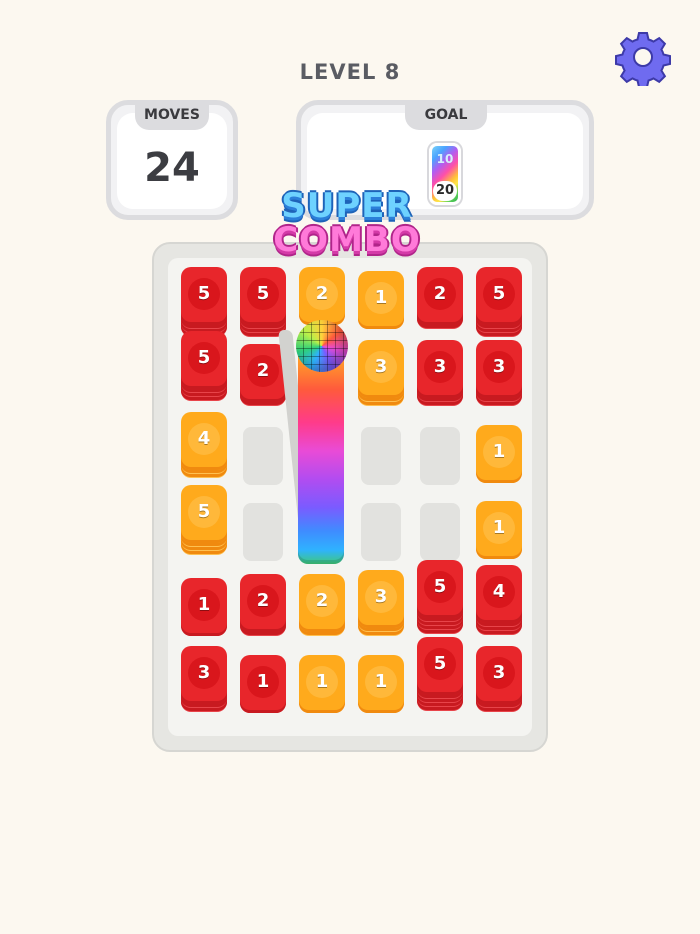  I want to click on goal-card: 10 20, so click(445, 174).